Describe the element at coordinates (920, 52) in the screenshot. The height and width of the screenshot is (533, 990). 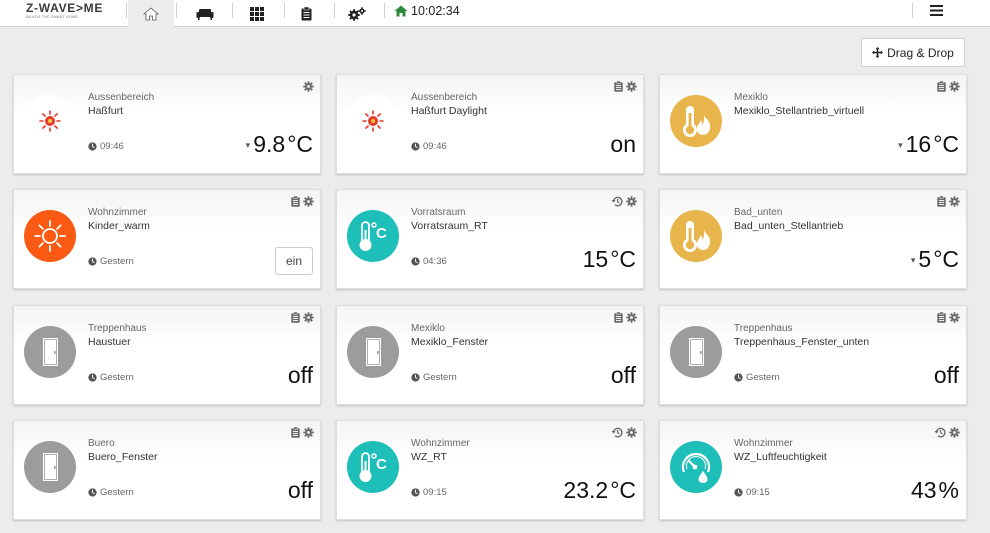
I see `drag-drop-label: Drag & Drop` at that location.